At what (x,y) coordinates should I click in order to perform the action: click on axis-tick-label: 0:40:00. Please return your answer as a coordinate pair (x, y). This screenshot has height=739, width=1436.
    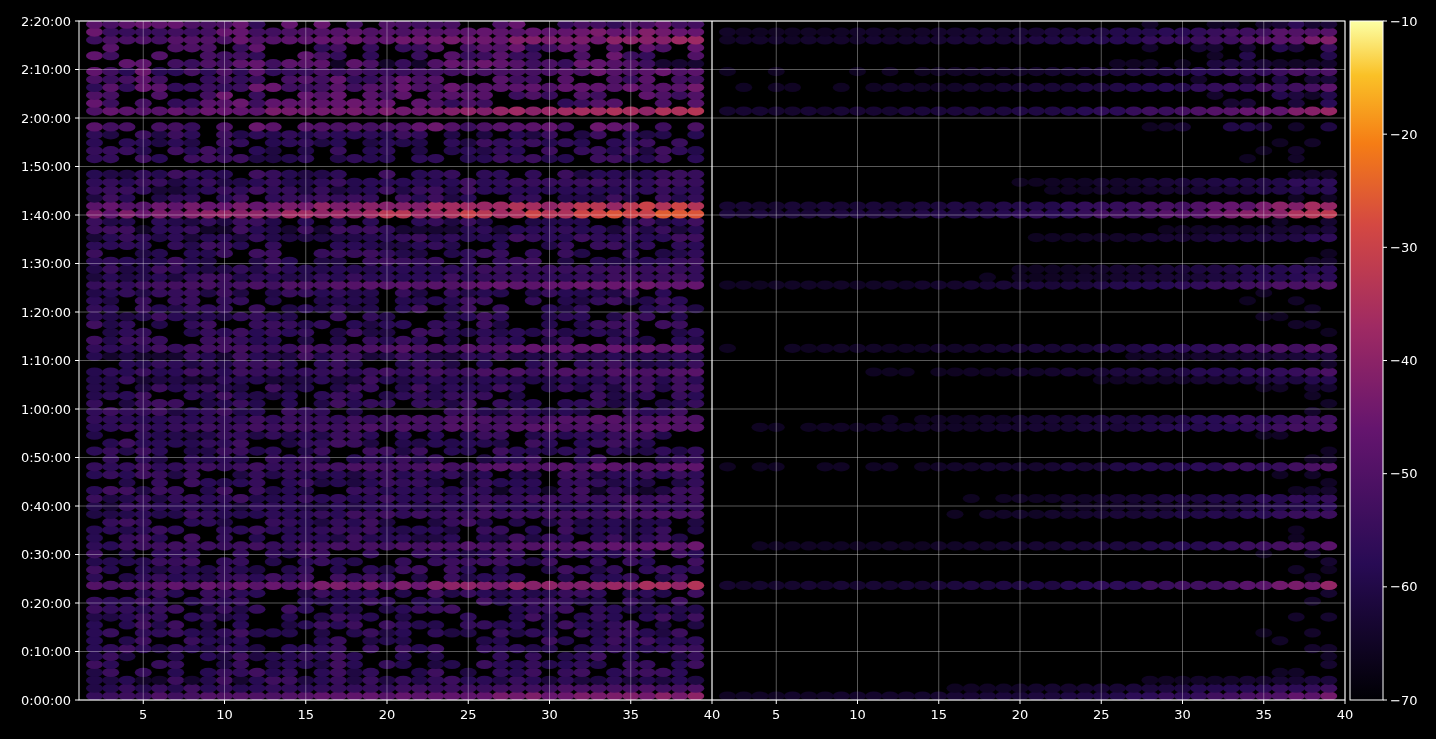
    Looking at the image, I should click on (45, 506).